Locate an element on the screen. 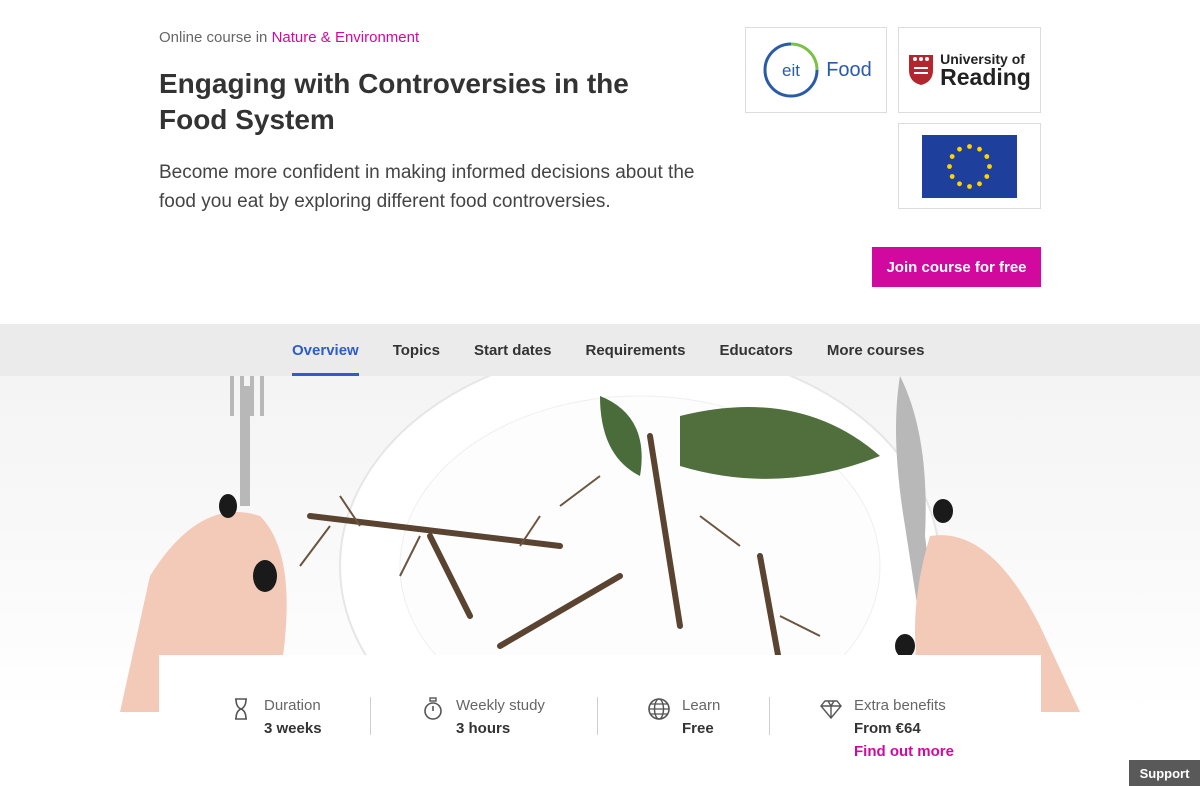 This screenshot has height=786, width=1200. diamond-icon is located at coordinates (831, 710).